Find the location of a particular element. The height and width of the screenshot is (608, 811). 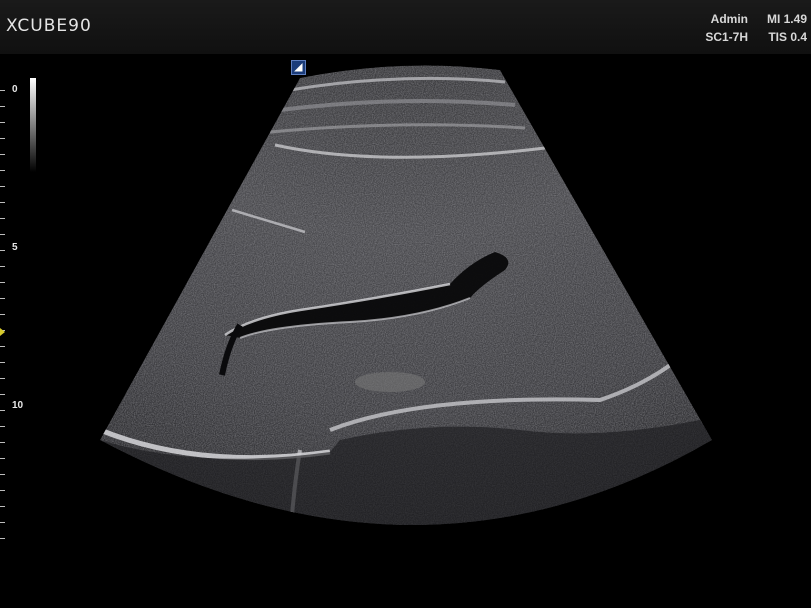

depth-label-5: 5 is located at coordinates (15, 247).